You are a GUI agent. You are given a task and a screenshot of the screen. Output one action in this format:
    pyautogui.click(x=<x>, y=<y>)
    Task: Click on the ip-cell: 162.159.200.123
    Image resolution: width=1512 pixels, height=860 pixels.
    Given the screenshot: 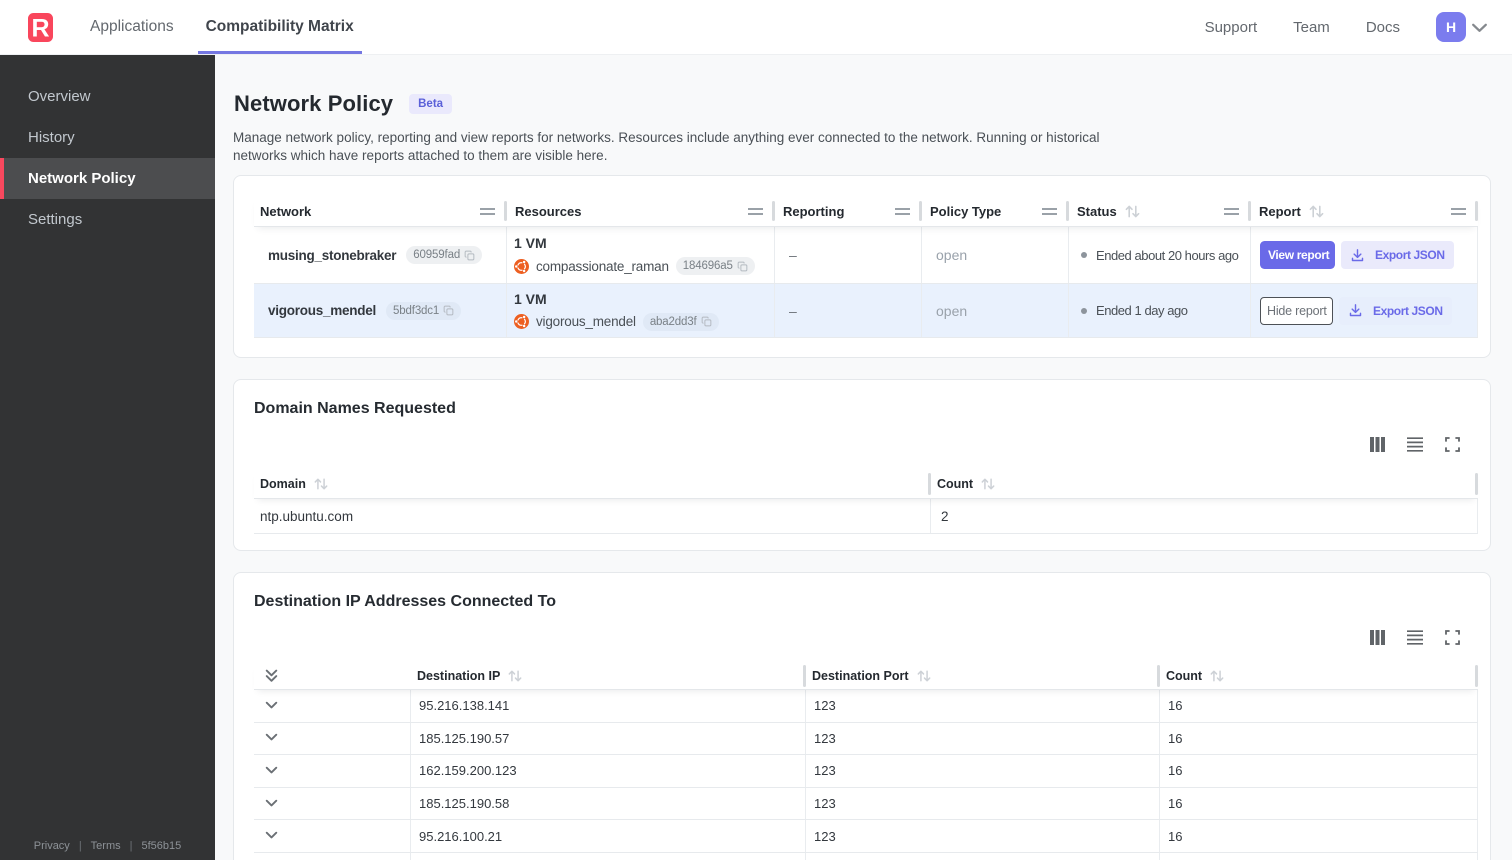 What is the action you would take?
    pyautogui.click(x=608, y=771)
    